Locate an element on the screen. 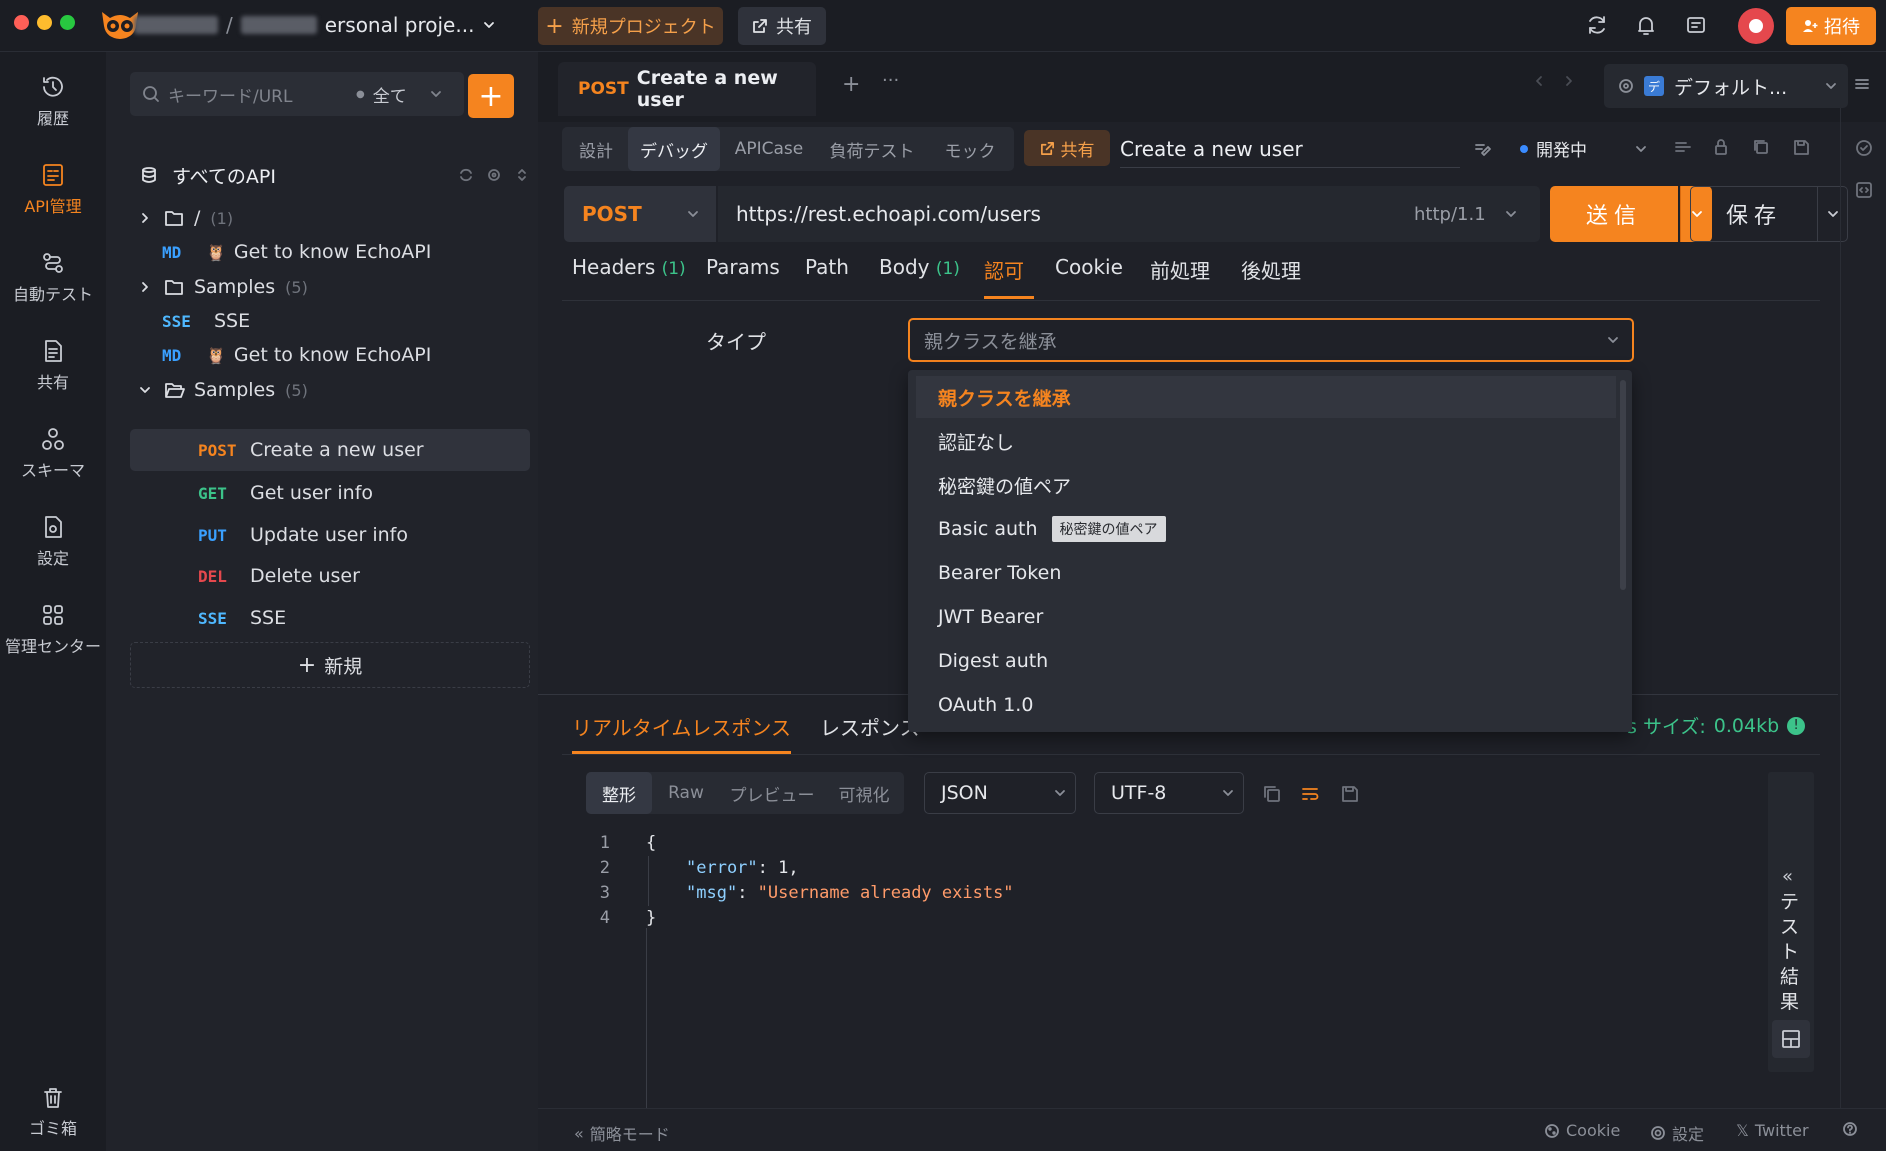 Image resolution: width=1886 pixels, height=1151 pixels. search-input: キーワード/URL ● 全て is located at coordinates (297, 94).